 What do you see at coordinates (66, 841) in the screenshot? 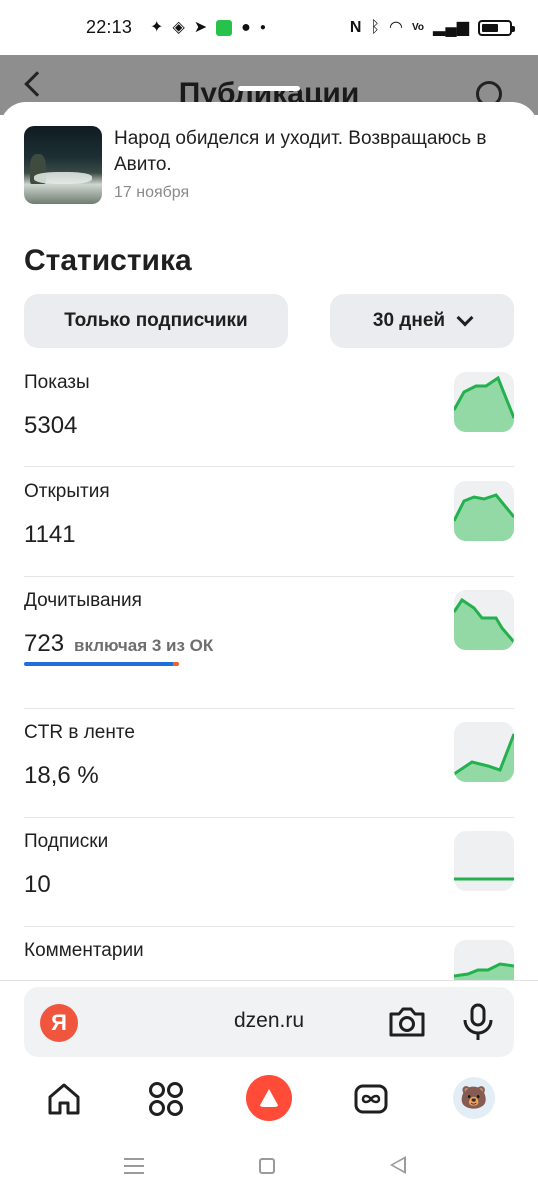
I see `metric-label: Подписки` at bounding box center [66, 841].